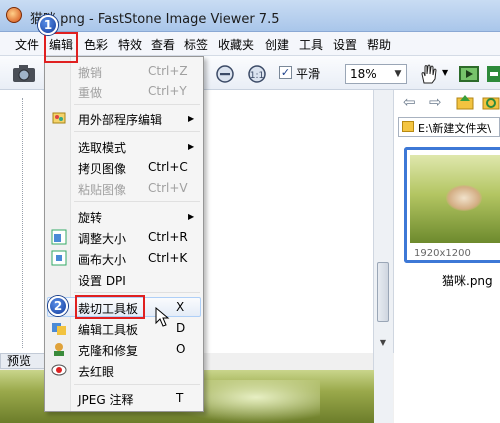  What do you see at coordinates (491, 102) in the screenshot?
I see `refresh-folder-icon` at bounding box center [491, 102].